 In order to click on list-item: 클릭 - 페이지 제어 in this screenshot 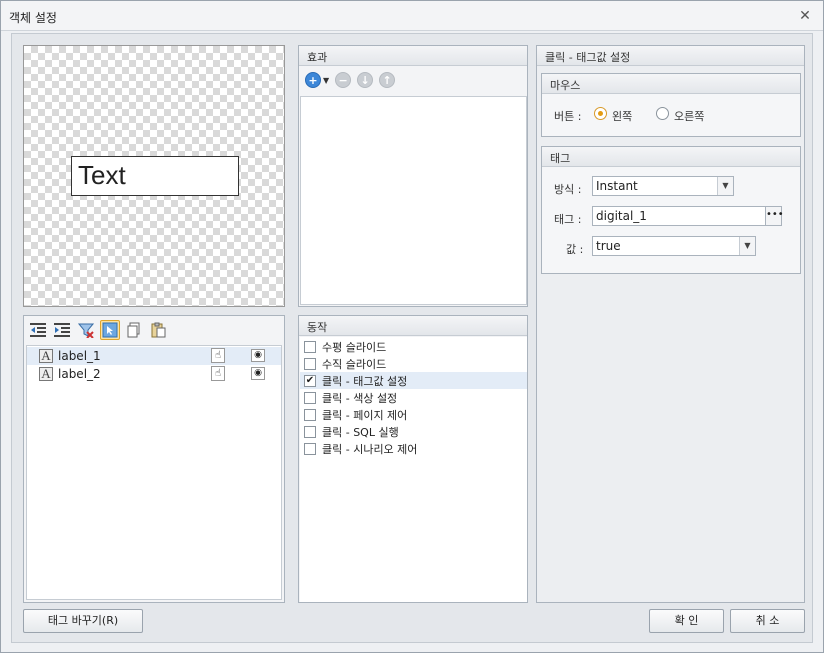, I will do `click(413, 414)`.